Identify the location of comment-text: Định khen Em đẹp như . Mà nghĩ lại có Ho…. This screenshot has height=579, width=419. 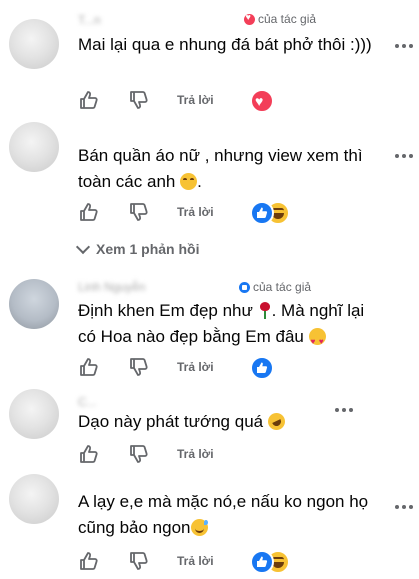
(228, 326).